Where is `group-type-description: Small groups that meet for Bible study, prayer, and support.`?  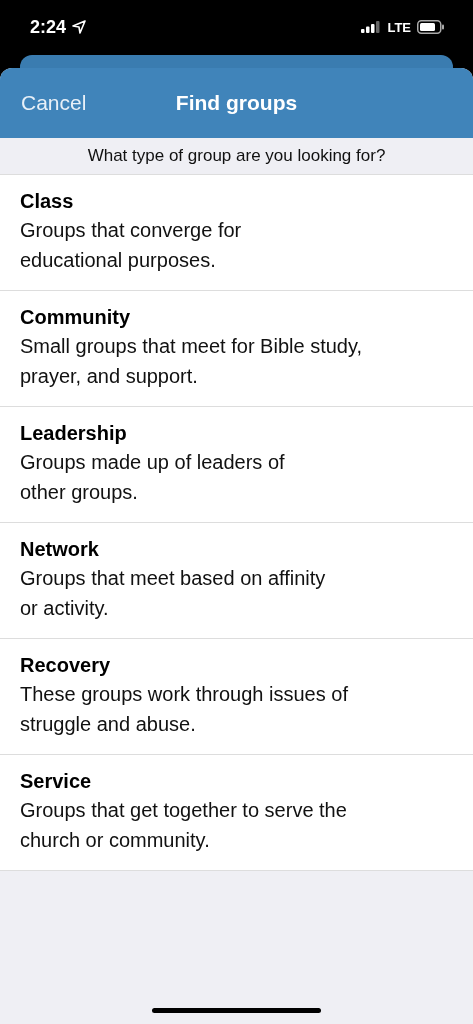 group-type-description: Small groups that meet for Bible study, prayer, and support. is located at coordinates (191, 361).